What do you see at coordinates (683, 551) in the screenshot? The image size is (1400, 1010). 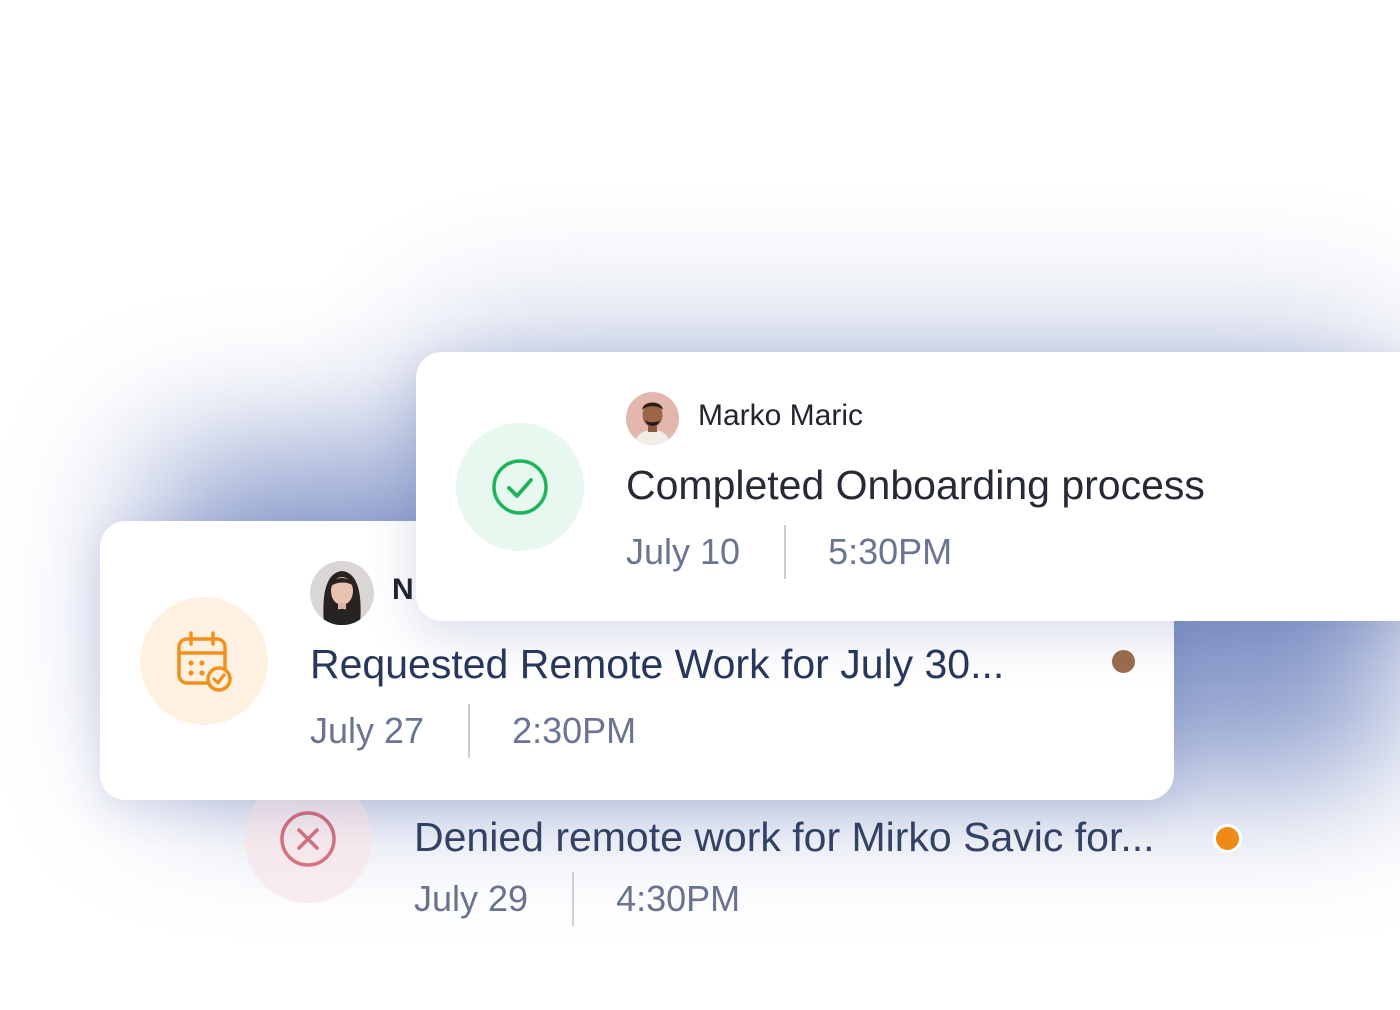 I see `notification-date: July 10` at bounding box center [683, 551].